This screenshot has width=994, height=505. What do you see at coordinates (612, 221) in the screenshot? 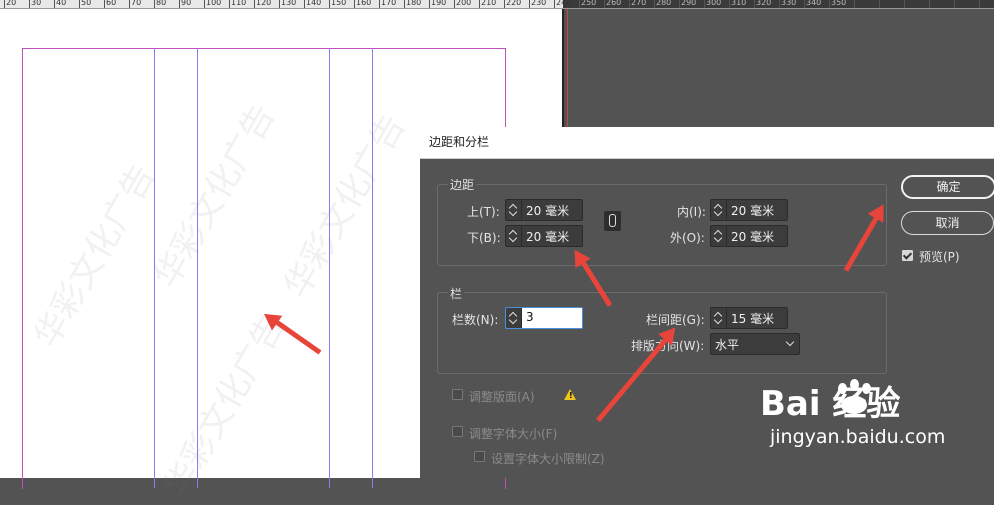
I see `chain-link-icon` at bounding box center [612, 221].